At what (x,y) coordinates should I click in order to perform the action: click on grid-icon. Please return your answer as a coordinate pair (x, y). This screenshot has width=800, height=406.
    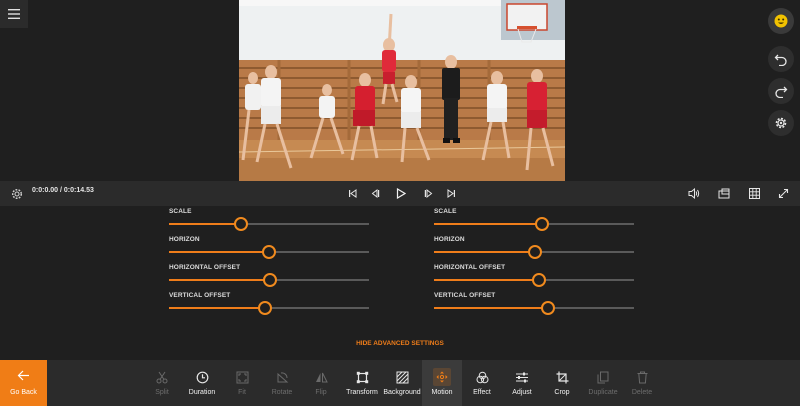
    Looking at the image, I should click on (754, 193).